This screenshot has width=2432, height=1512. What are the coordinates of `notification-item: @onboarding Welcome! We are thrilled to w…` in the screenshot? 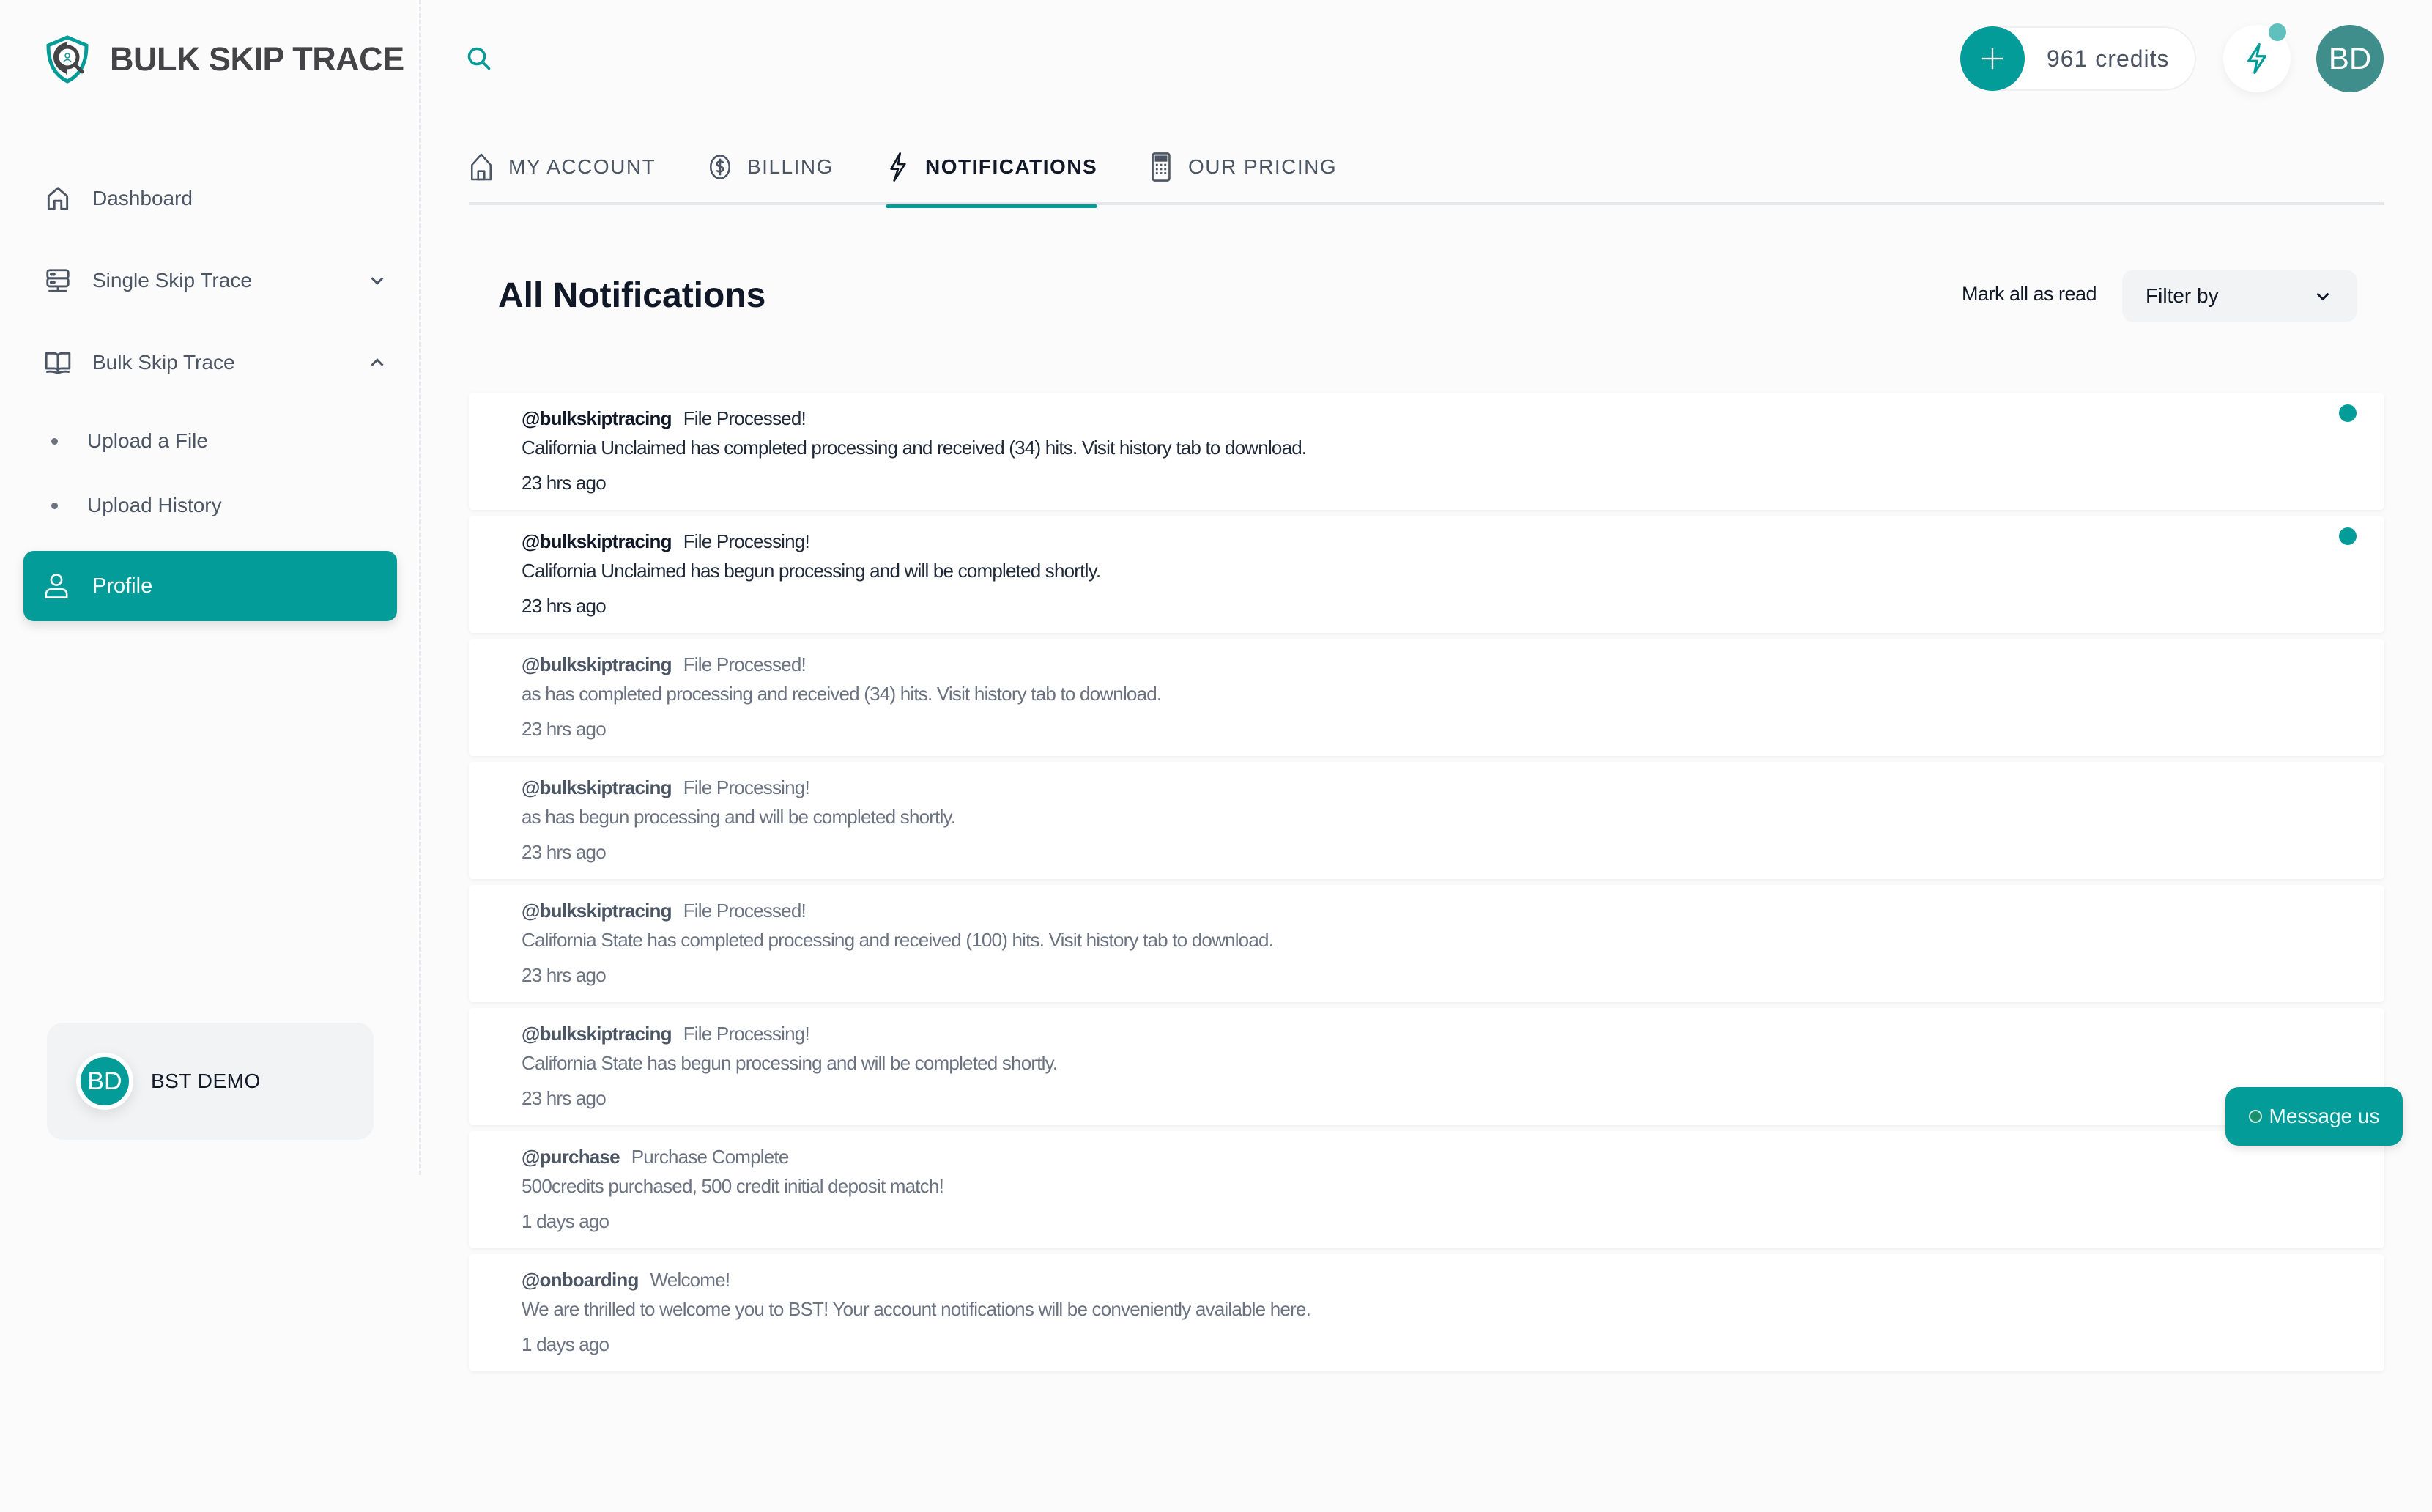 It's located at (1426, 1312).